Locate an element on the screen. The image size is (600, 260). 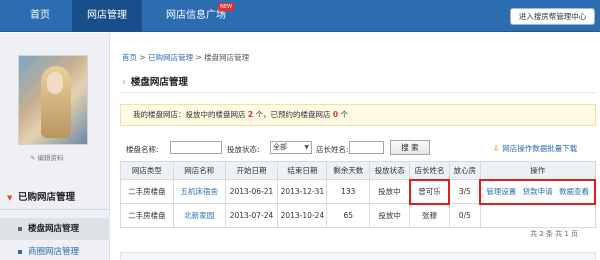
breadcrumb-bought-link: 已购网店管理 is located at coordinates (170, 57).